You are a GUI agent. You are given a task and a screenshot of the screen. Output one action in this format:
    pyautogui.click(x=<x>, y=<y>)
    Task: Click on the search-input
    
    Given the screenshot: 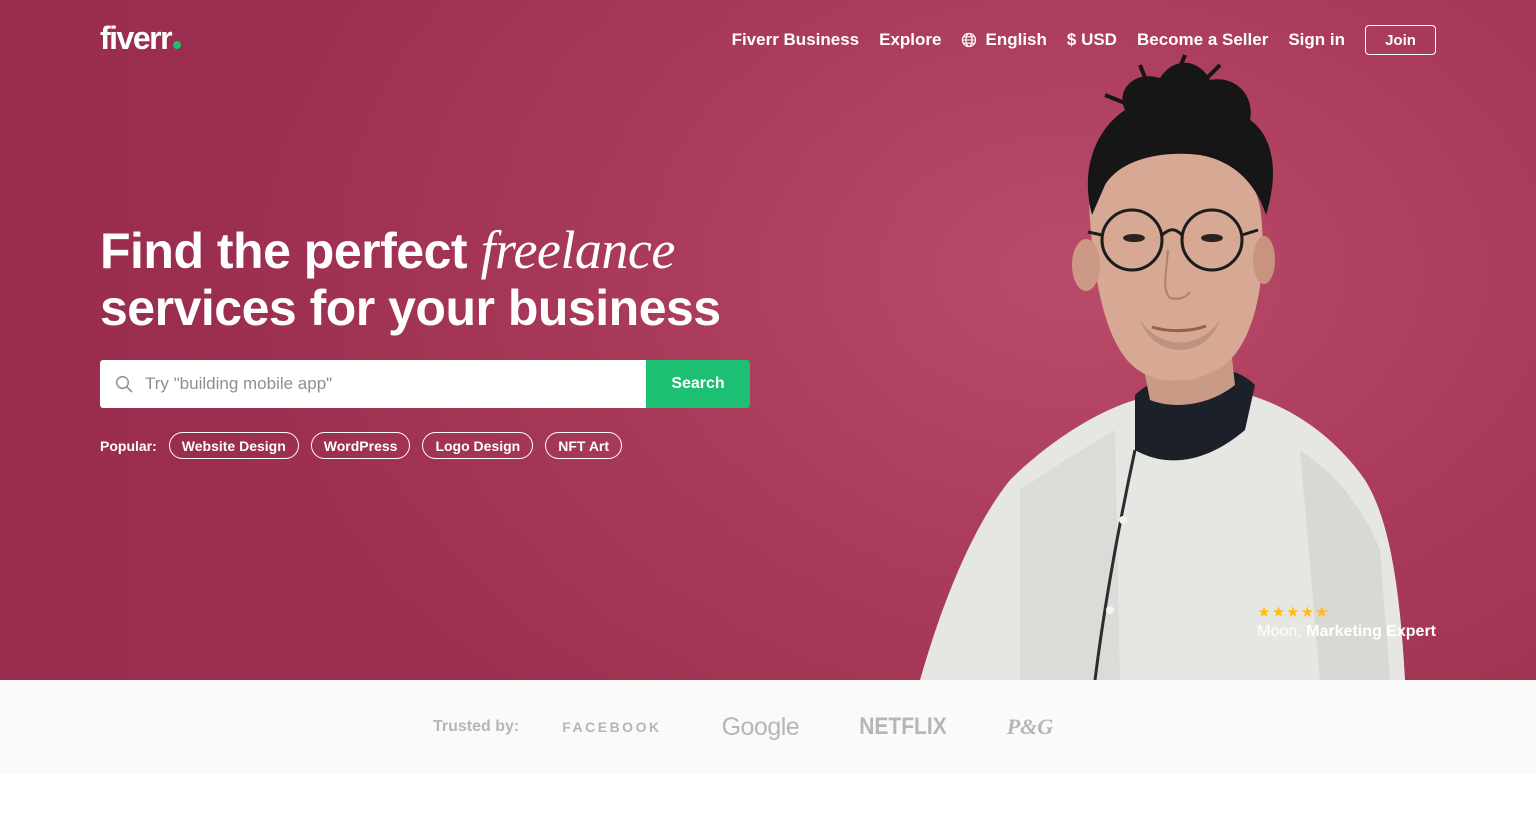 What is the action you would take?
    pyautogui.click(x=395, y=384)
    